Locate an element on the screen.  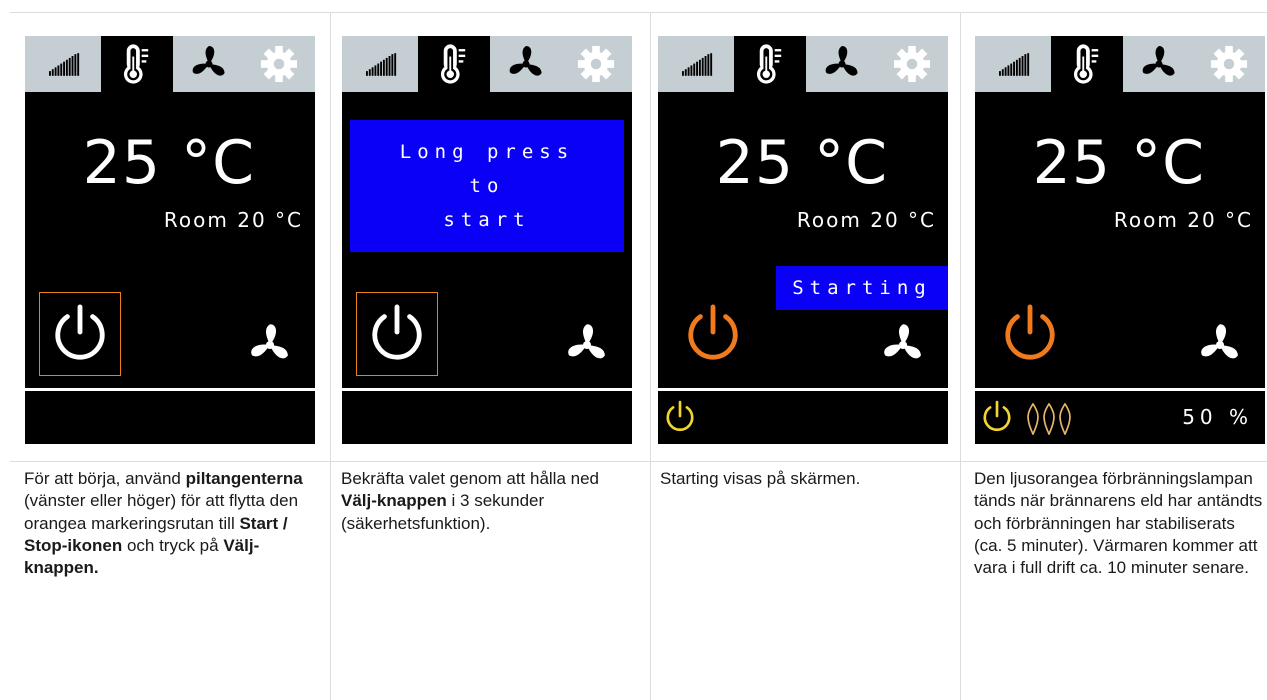
power-percent: 50 % is located at coordinates (1217, 417).